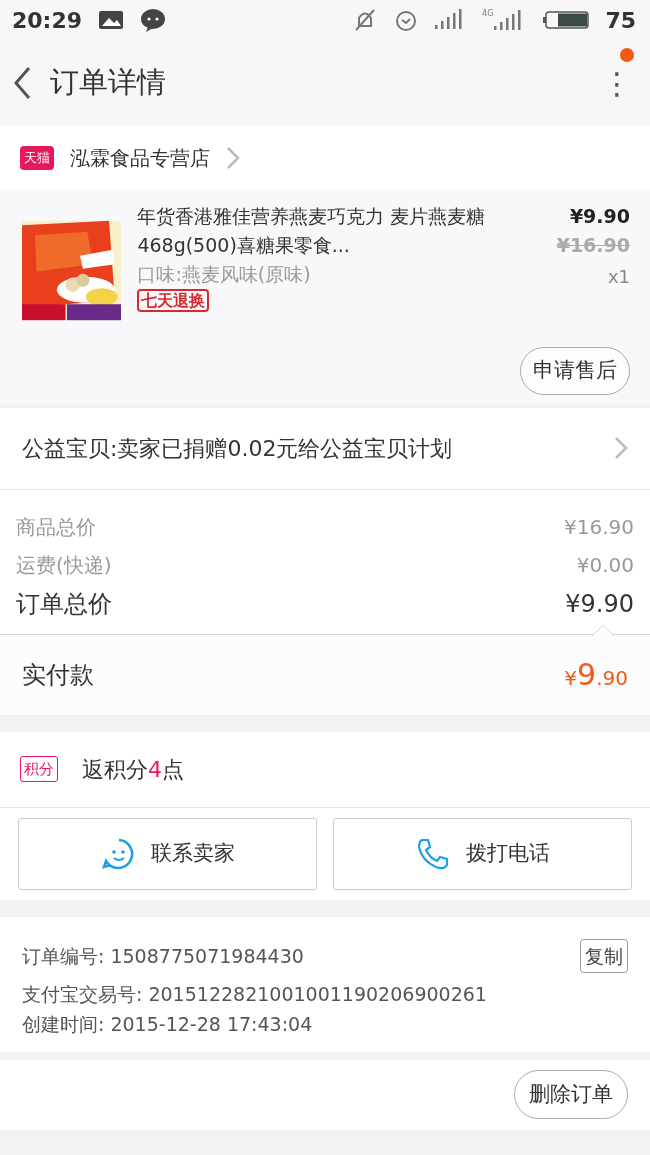 This screenshot has height=1155, width=650. What do you see at coordinates (432, 853) in the screenshot?
I see `phone-icon` at bounding box center [432, 853].